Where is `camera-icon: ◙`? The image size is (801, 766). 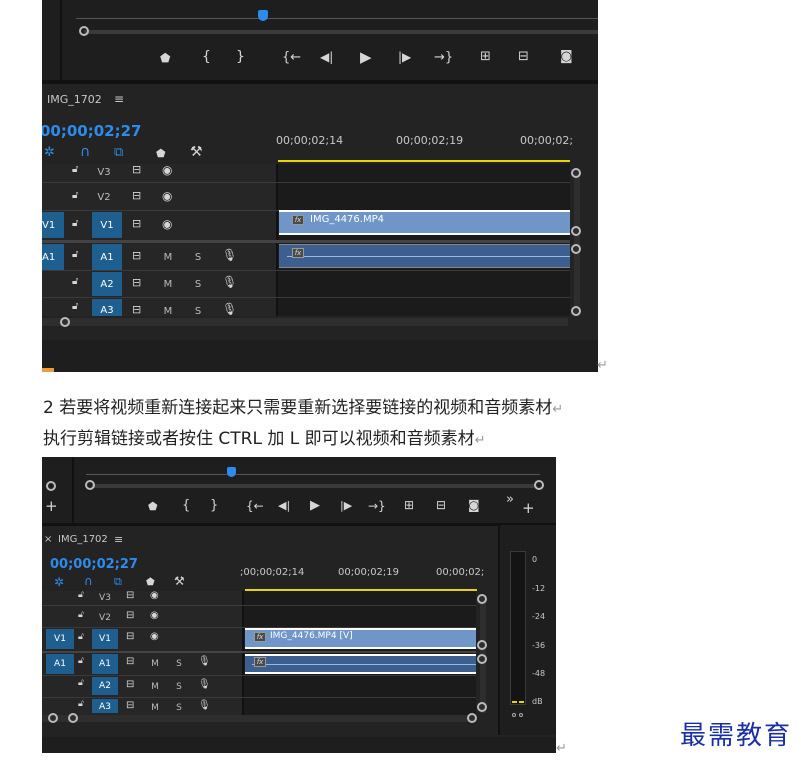 camera-icon: ◙ is located at coordinates (474, 505).